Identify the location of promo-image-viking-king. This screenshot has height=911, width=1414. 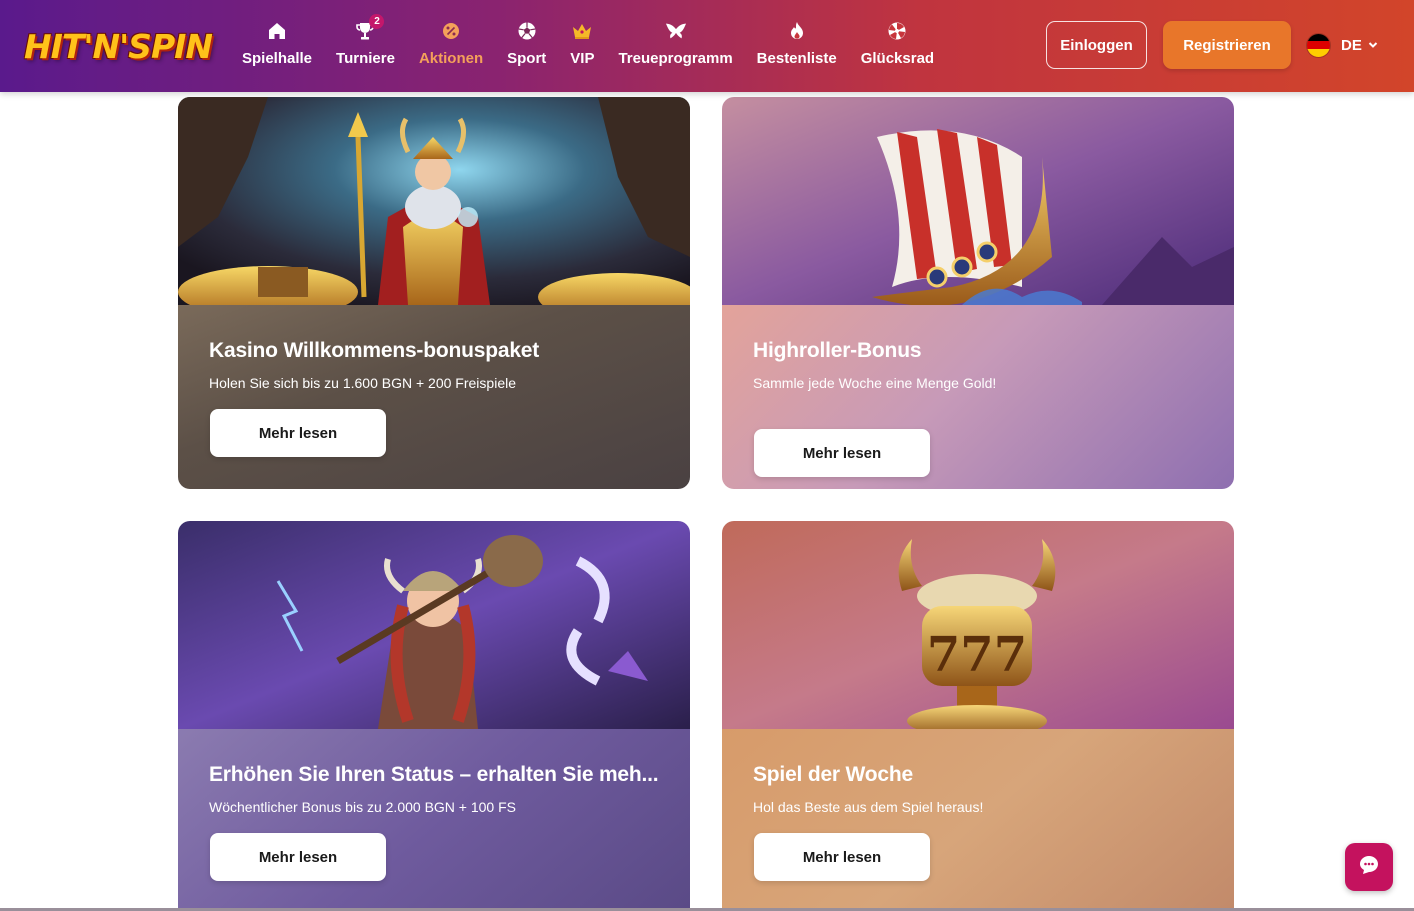
(434, 201).